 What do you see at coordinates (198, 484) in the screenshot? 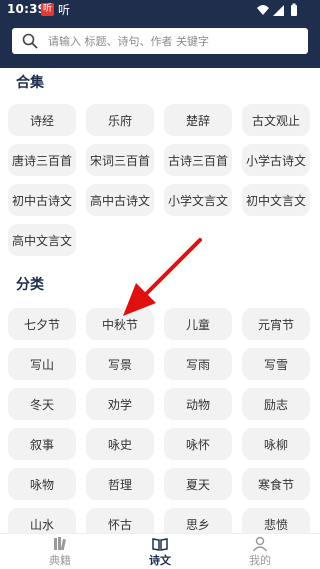
I see `category-chip: 夏天` at bounding box center [198, 484].